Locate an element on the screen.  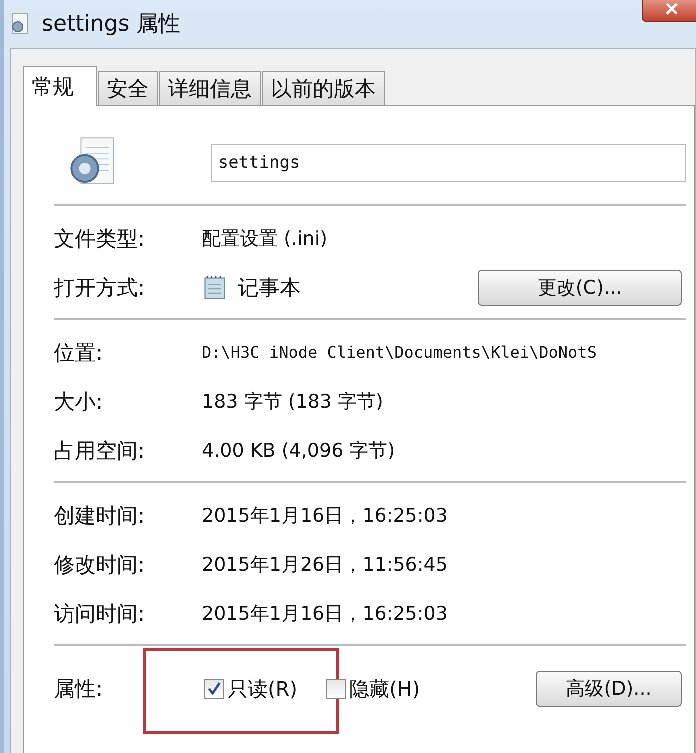
checkbox: 隐藏(H) is located at coordinates (373, 689).